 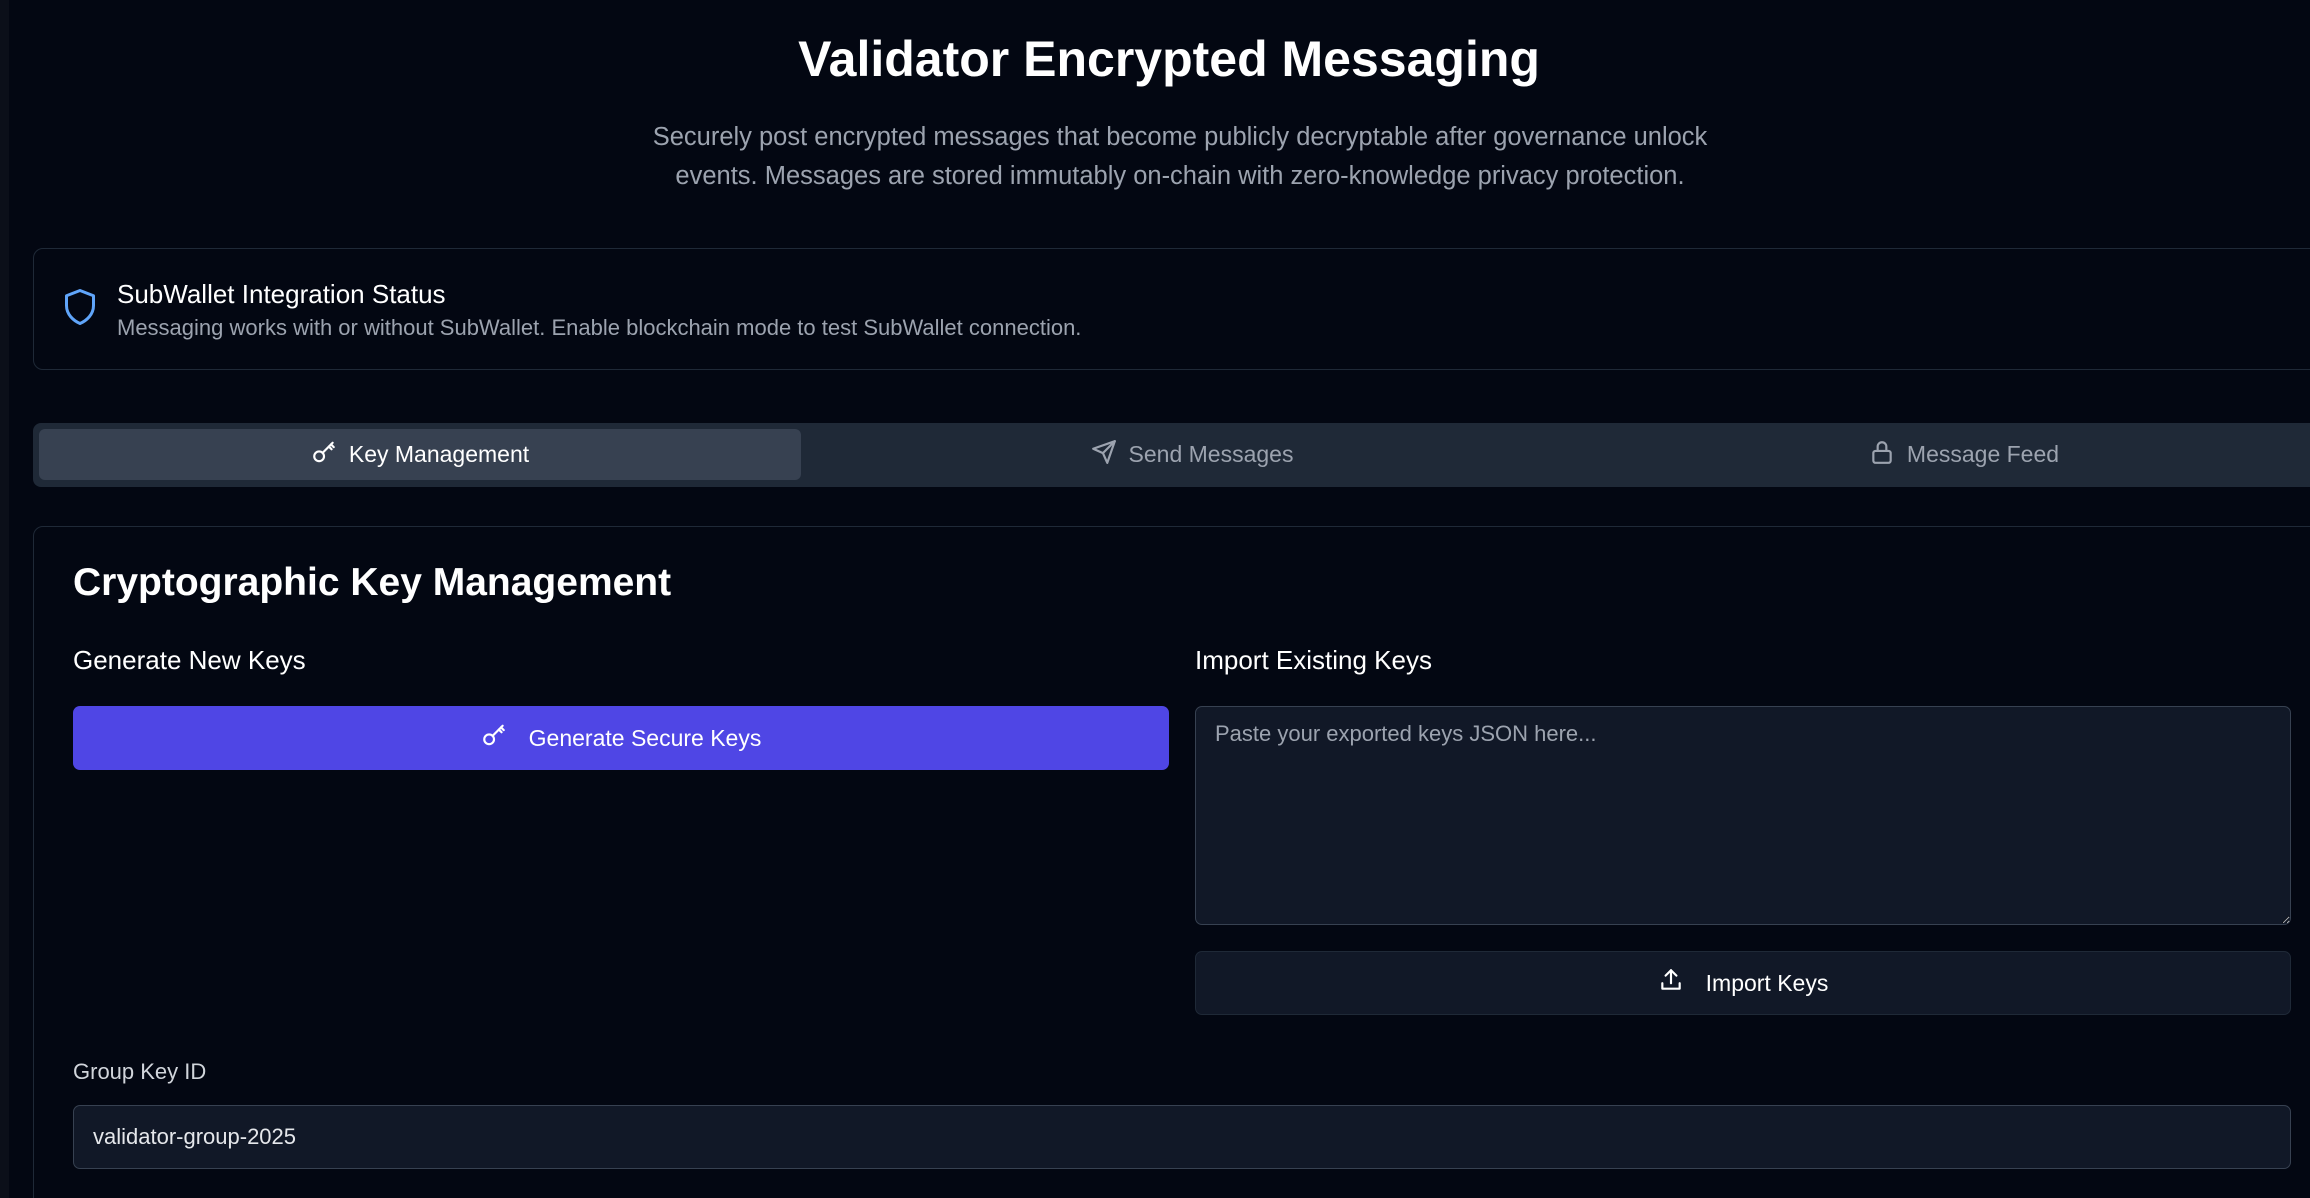 What do you see at coordinates (1983, 454) in the screenshot?
I see `tab-label: Message Feed` at bounding box center [1983, 454].